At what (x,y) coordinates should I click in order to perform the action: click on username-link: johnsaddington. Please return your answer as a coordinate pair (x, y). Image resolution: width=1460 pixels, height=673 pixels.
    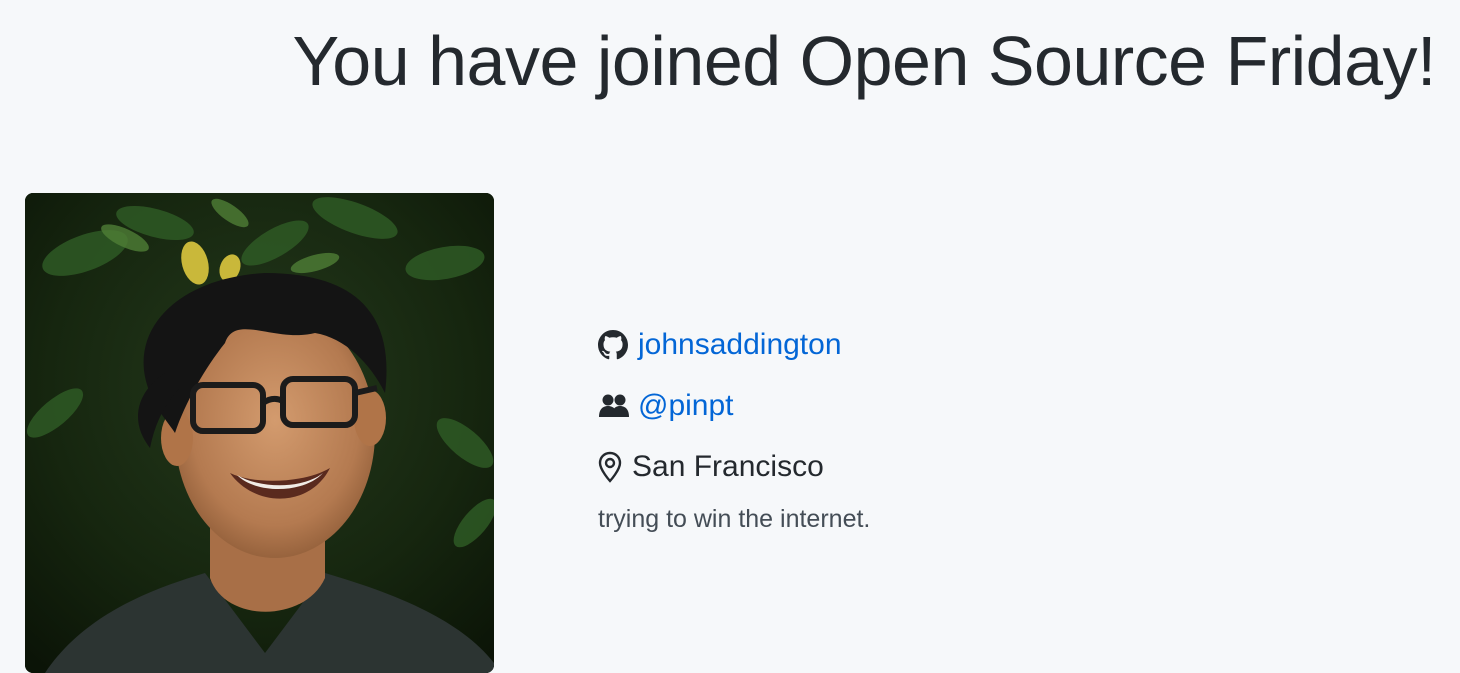
    Looking at the image, I should click on (740, 345).